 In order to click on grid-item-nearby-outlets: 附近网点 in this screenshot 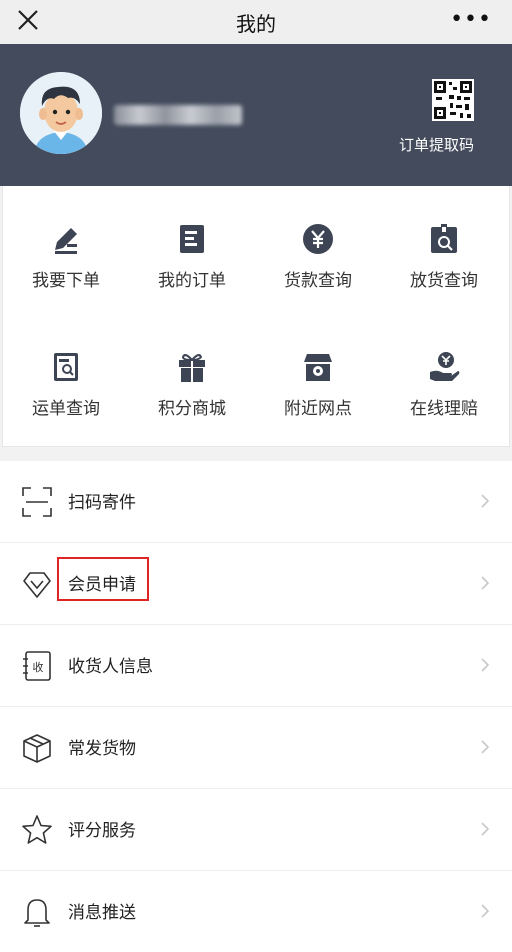, I will do `click(318, 410)`.